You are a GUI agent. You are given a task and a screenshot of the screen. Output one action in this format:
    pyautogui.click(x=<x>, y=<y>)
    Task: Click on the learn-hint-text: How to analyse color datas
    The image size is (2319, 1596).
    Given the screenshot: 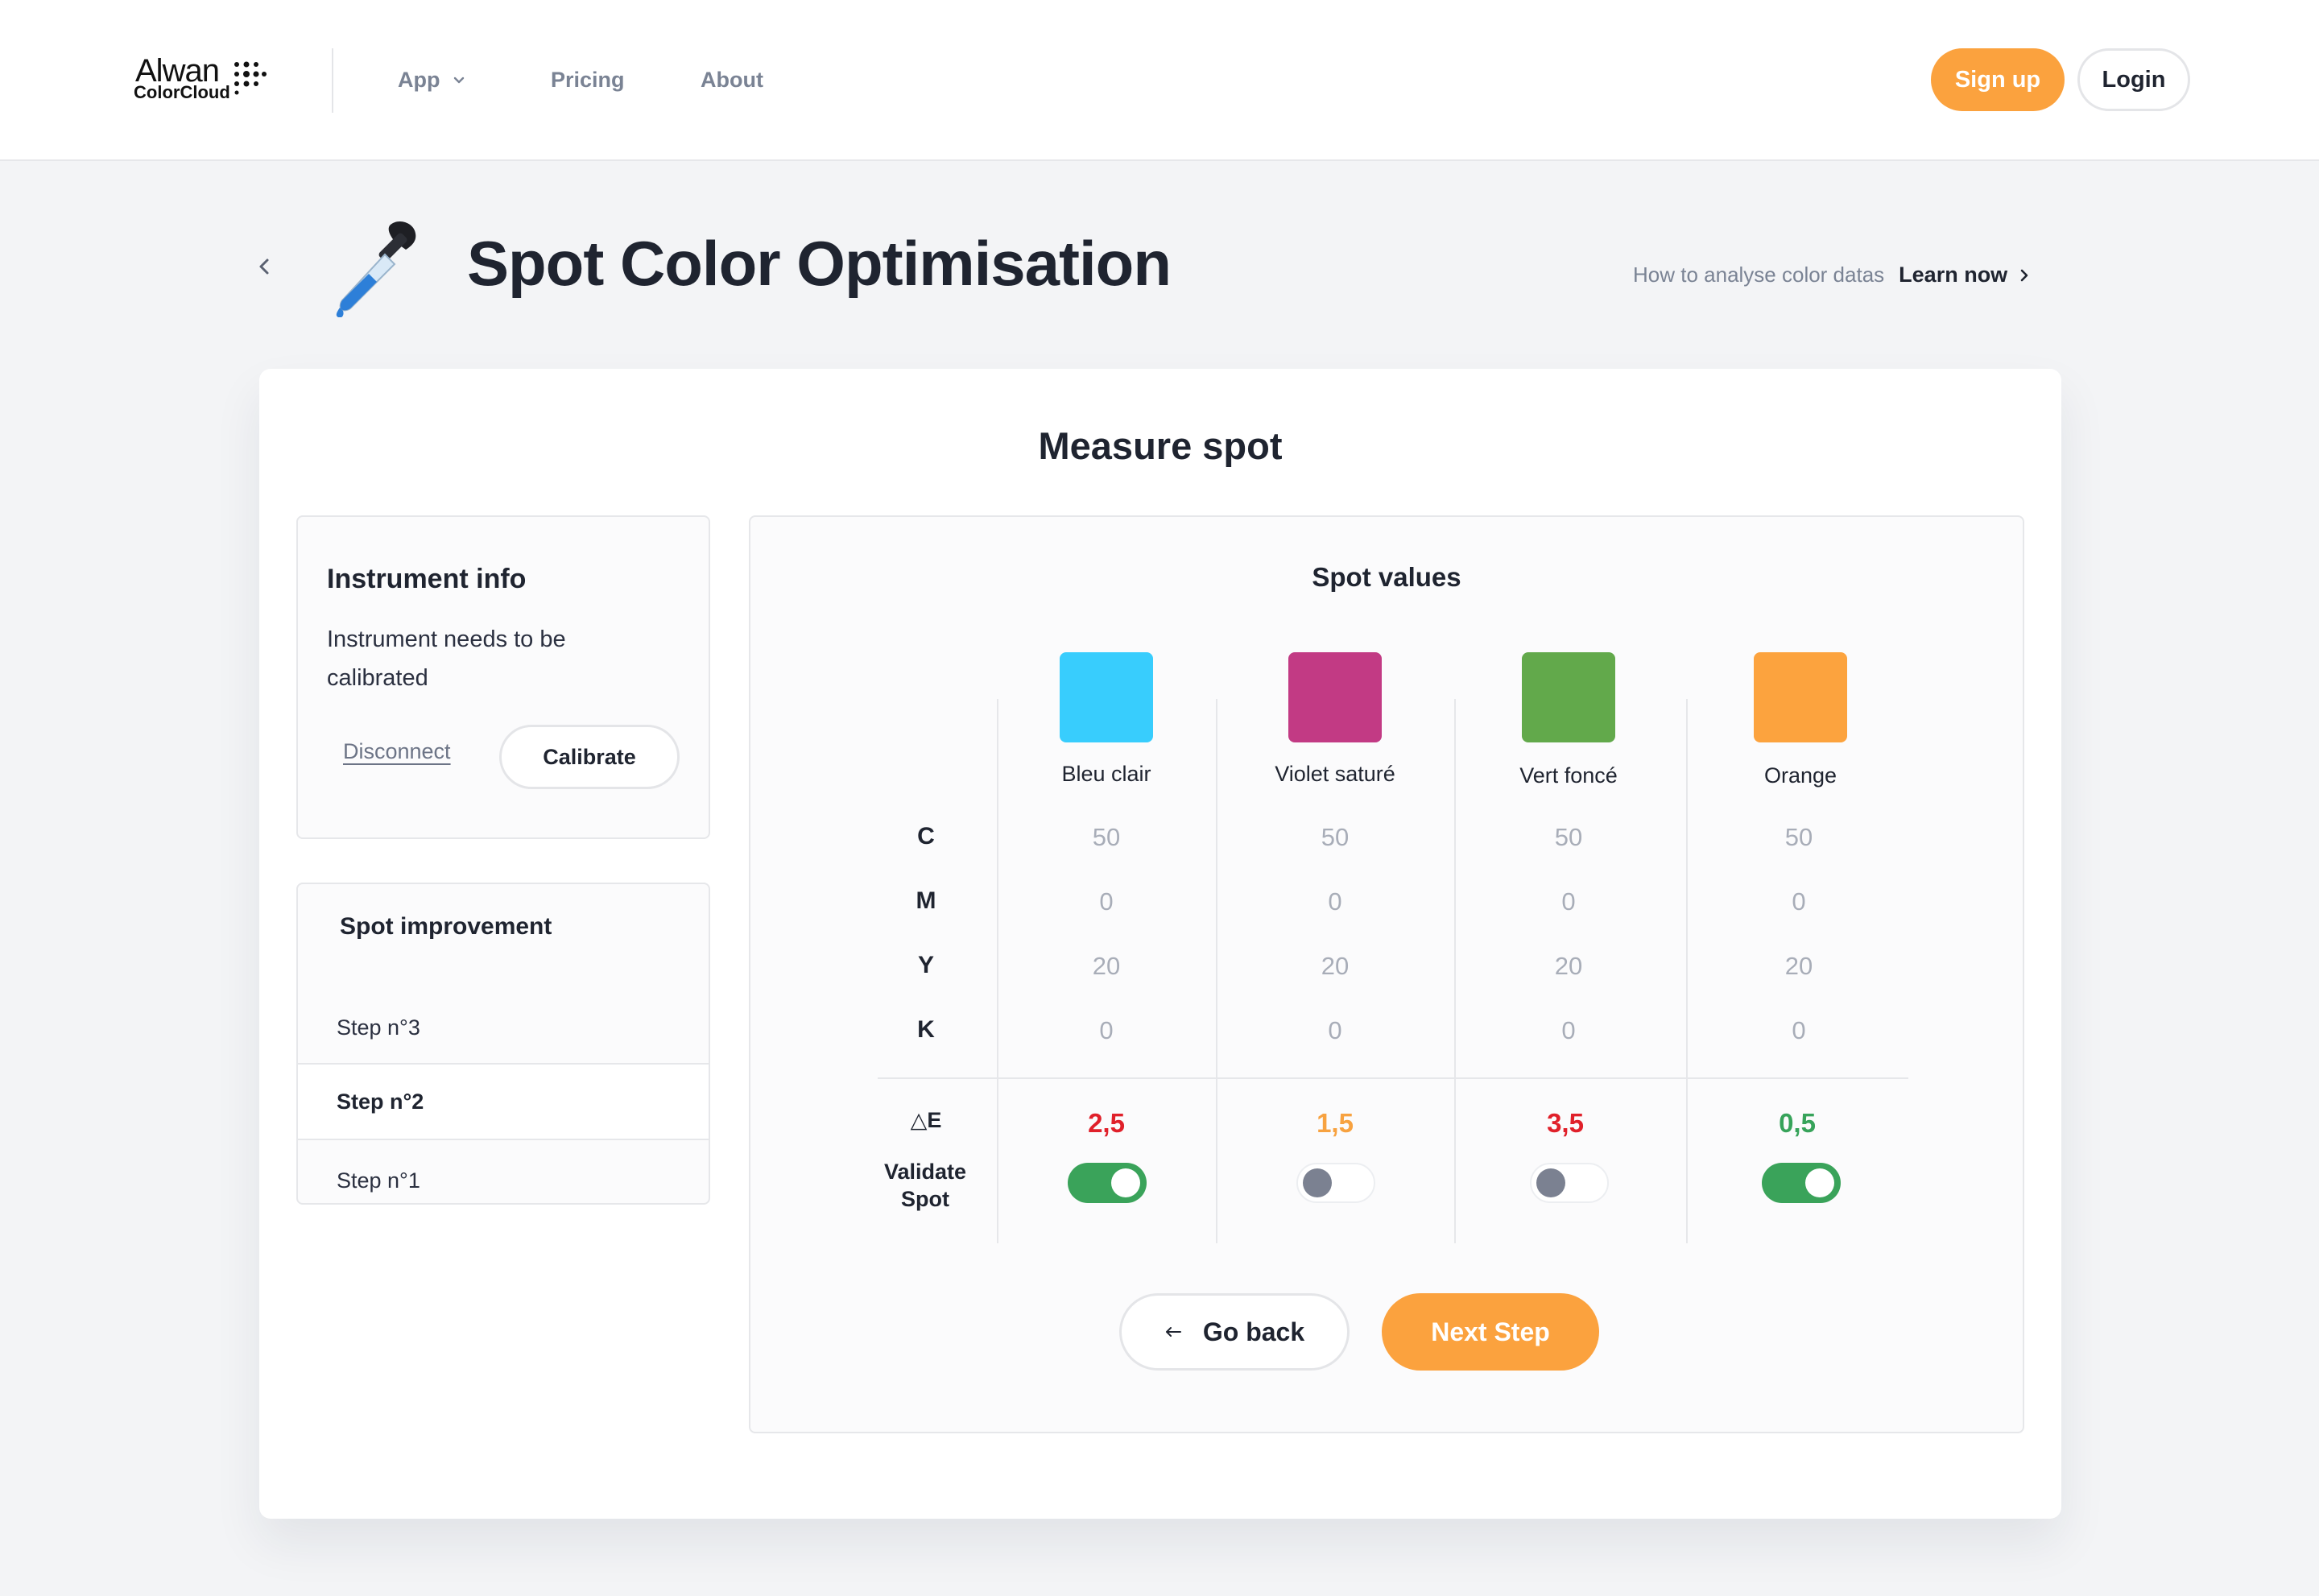 What is the action you would take?
    pyautogui.click(x=1759, y=275)
    